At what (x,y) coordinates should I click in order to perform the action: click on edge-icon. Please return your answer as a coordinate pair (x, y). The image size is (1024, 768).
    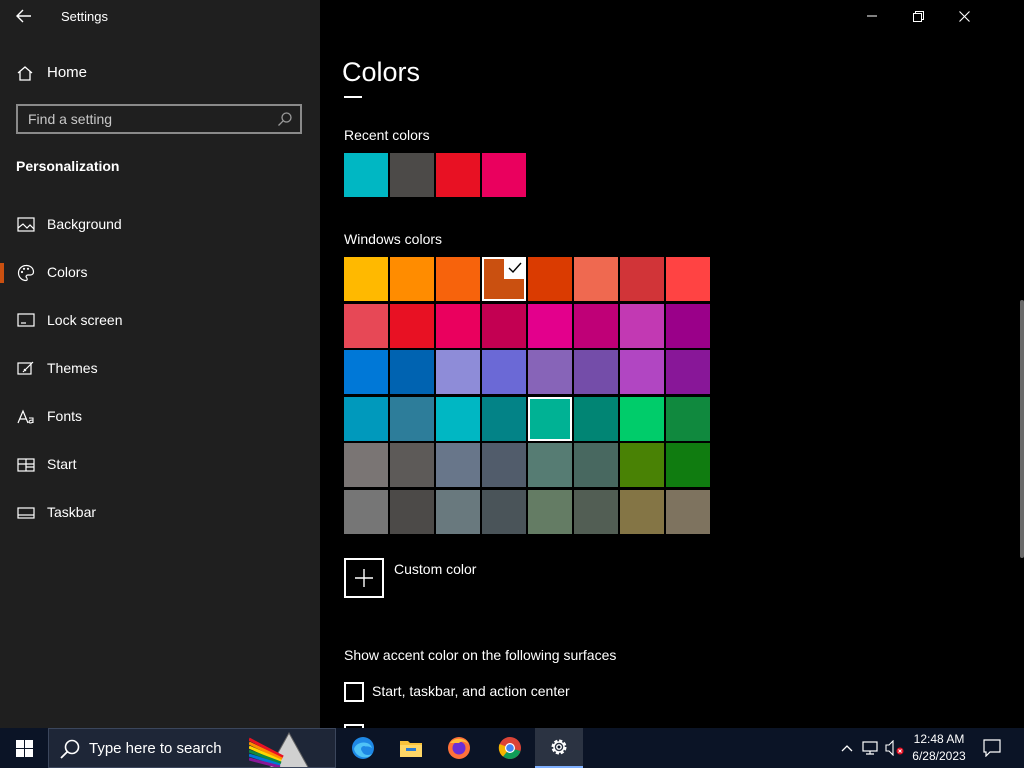
    Looking at the image, I should click on (363, 748).